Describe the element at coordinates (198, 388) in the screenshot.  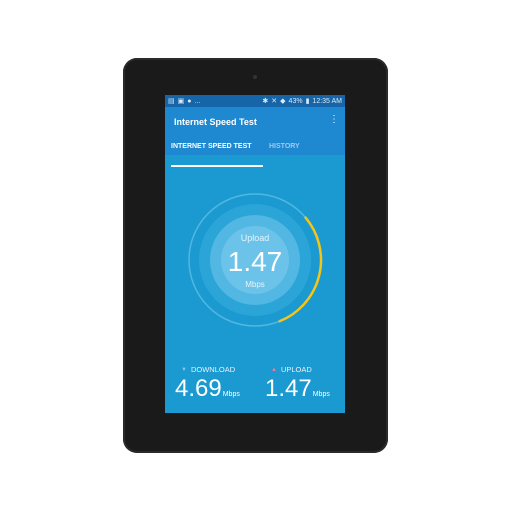
I see `download-value: 4.69` at that location.